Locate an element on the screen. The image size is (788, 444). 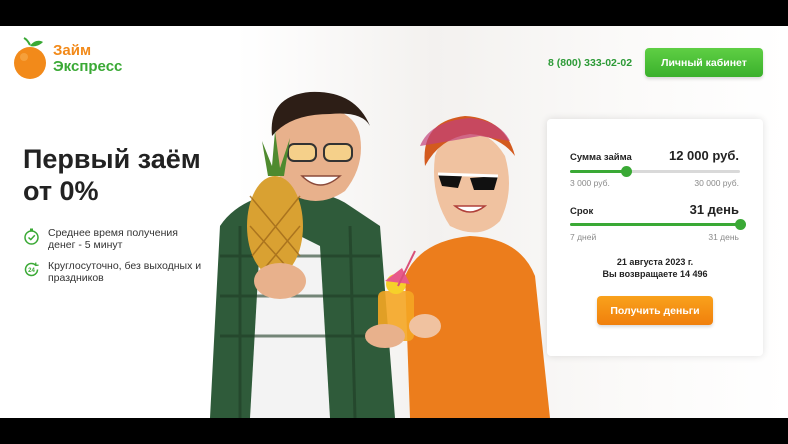
personal-cabinet-button: Личный кабинет is located at coordinates (704, 62).